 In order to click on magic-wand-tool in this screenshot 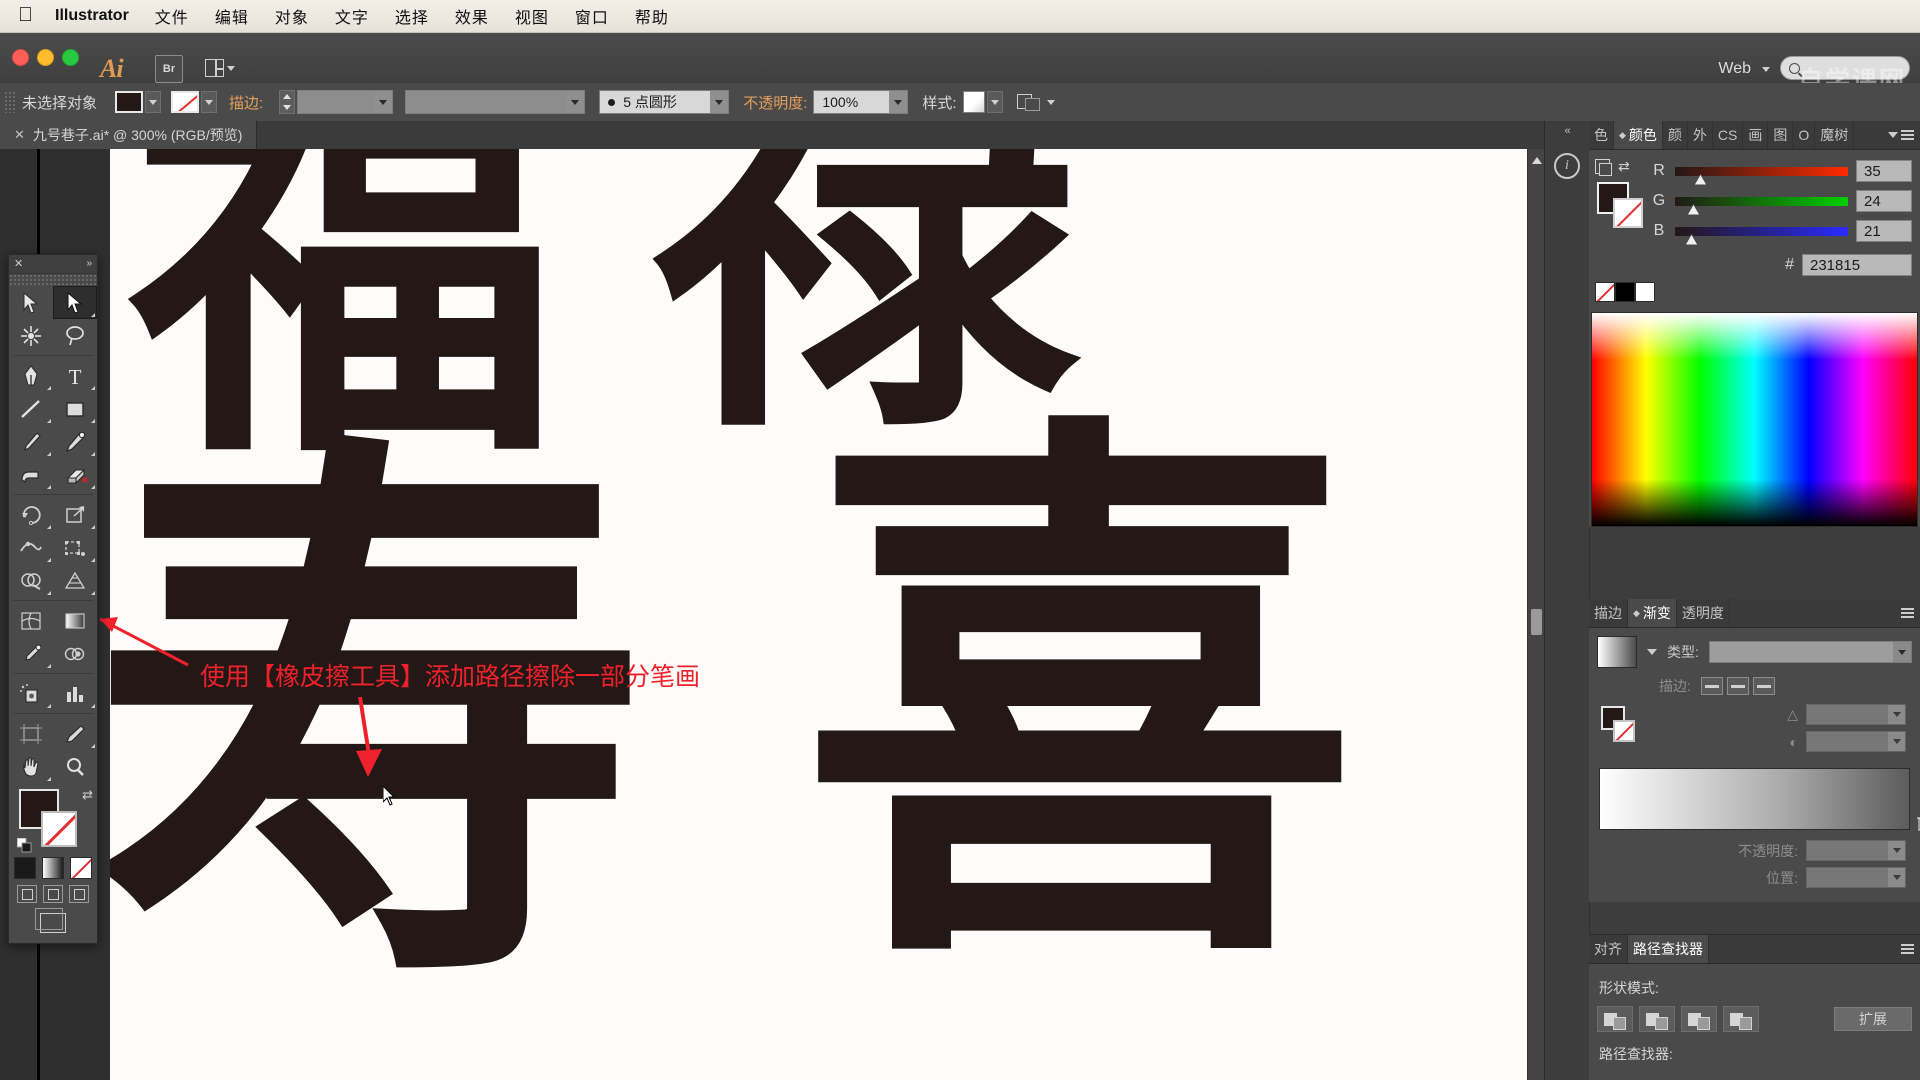, I will do `click(31, 335)`.